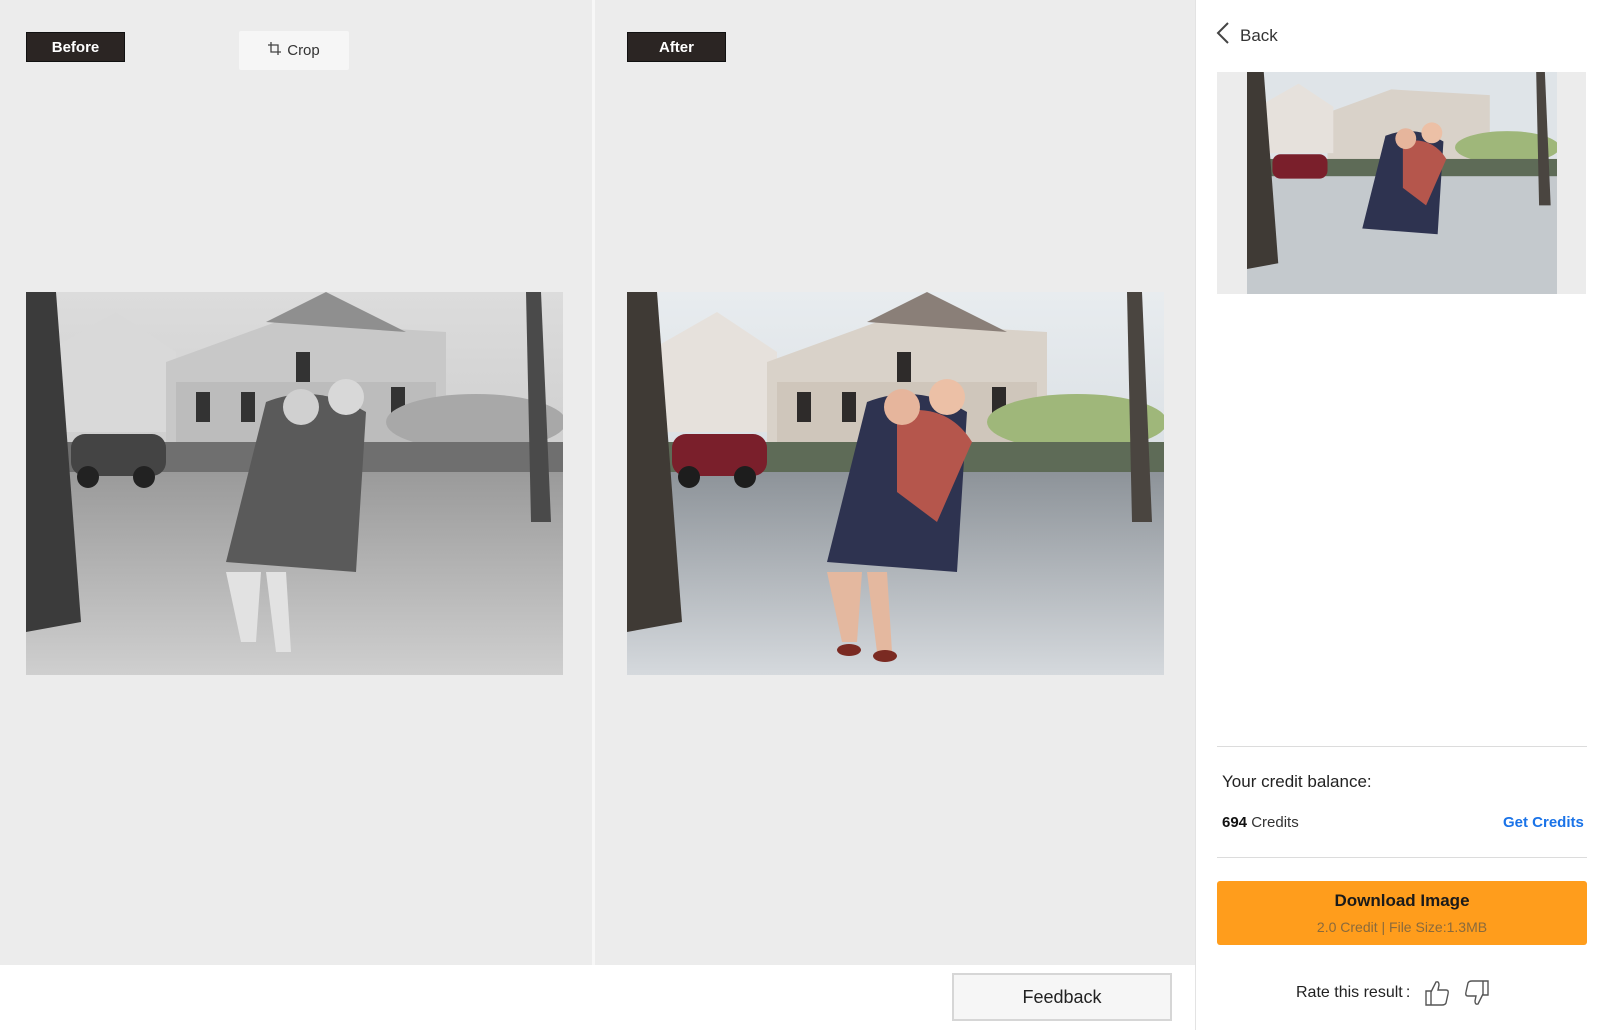 The height and width of the screenshot is (1030, 1600). I want to click on crop-button: Crop, so click(294, 50).